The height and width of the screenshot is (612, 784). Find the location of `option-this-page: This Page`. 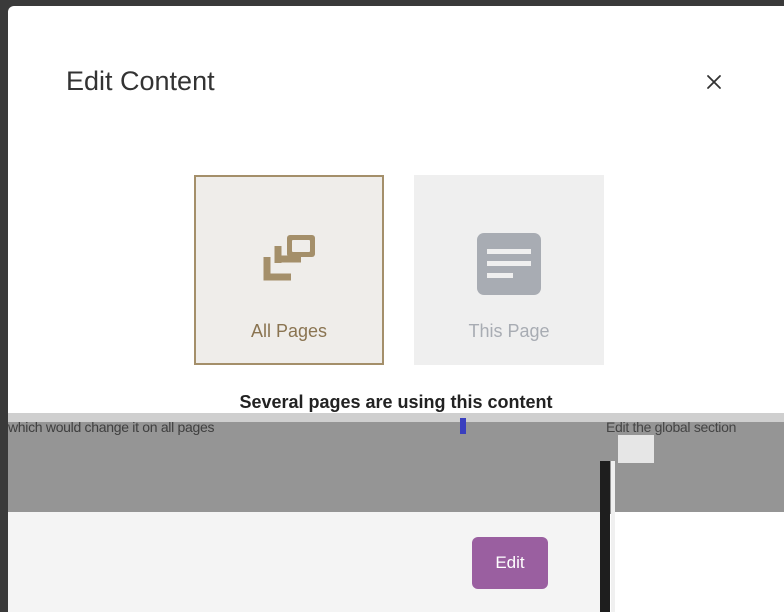

option-this-page: This Page is located at coordinates (509, 270).